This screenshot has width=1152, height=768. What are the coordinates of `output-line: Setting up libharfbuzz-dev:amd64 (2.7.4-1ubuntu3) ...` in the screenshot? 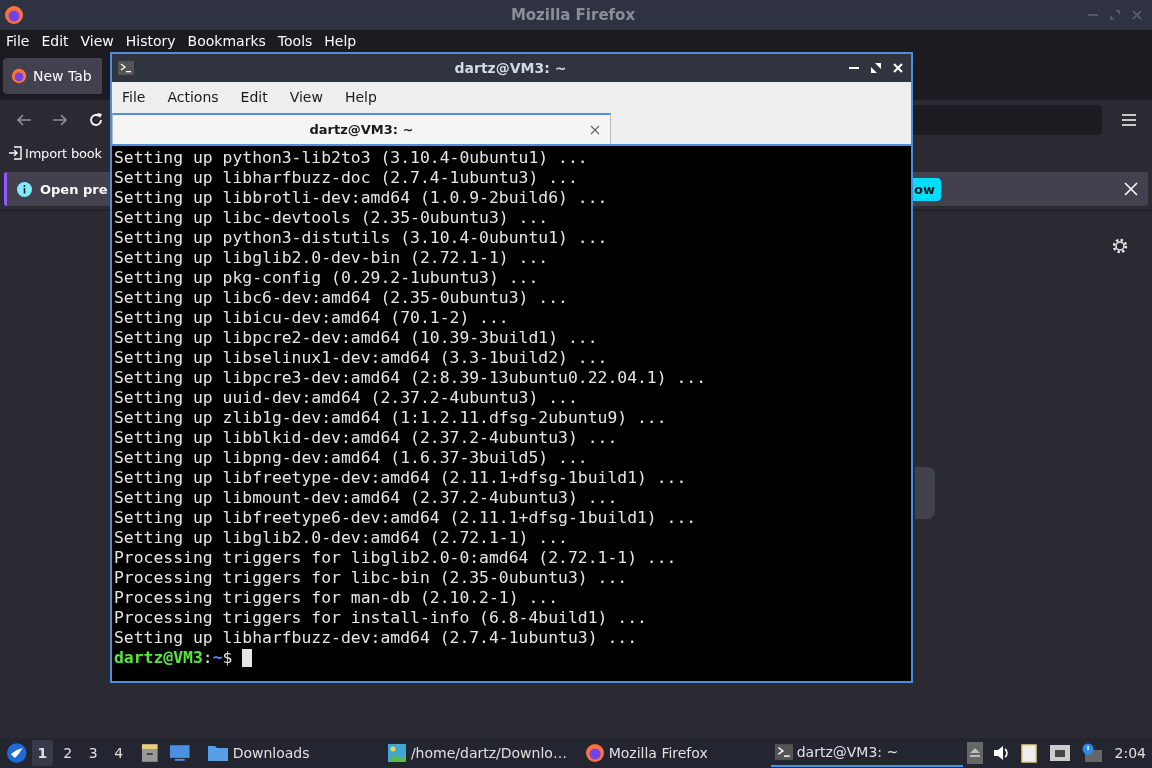 It's located at (376, 638).